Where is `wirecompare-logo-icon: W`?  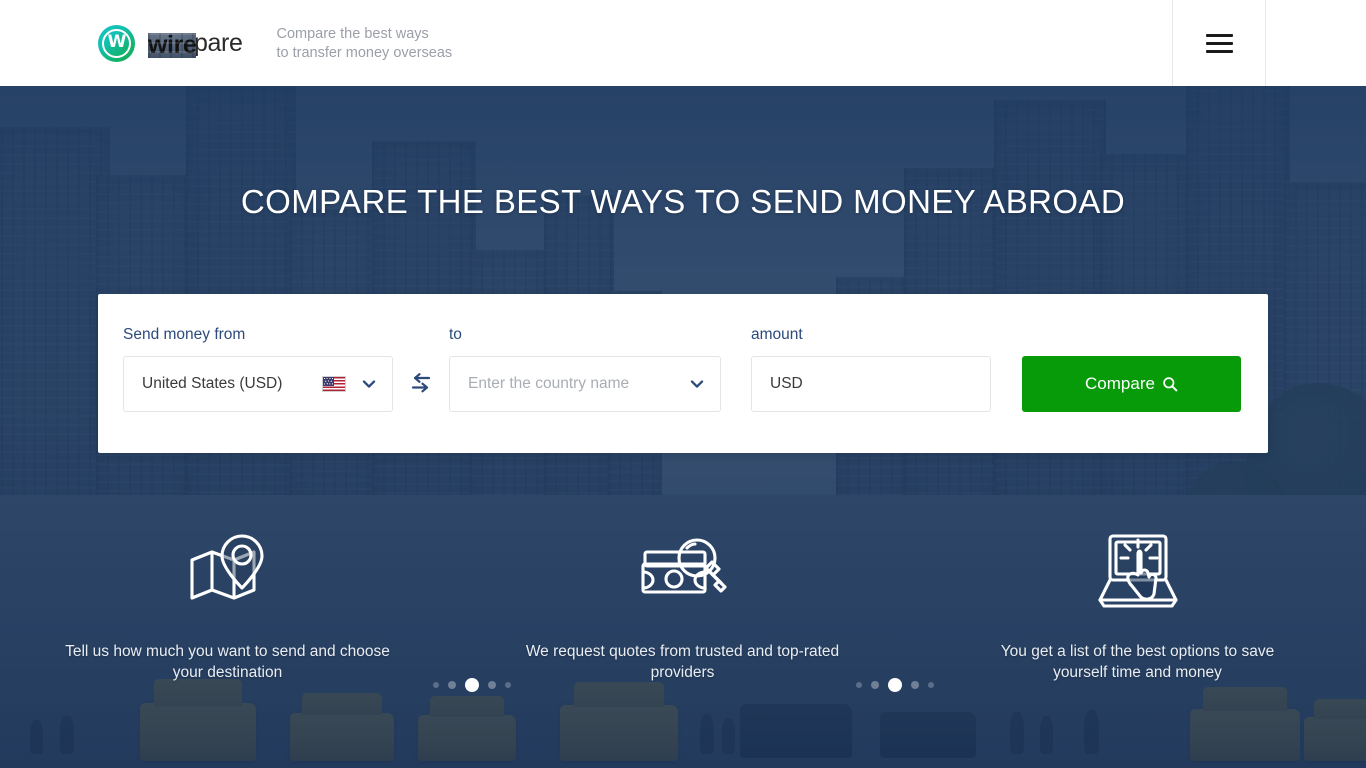 wirecompare-logo-icon: W is located at coordinates (116, 43).